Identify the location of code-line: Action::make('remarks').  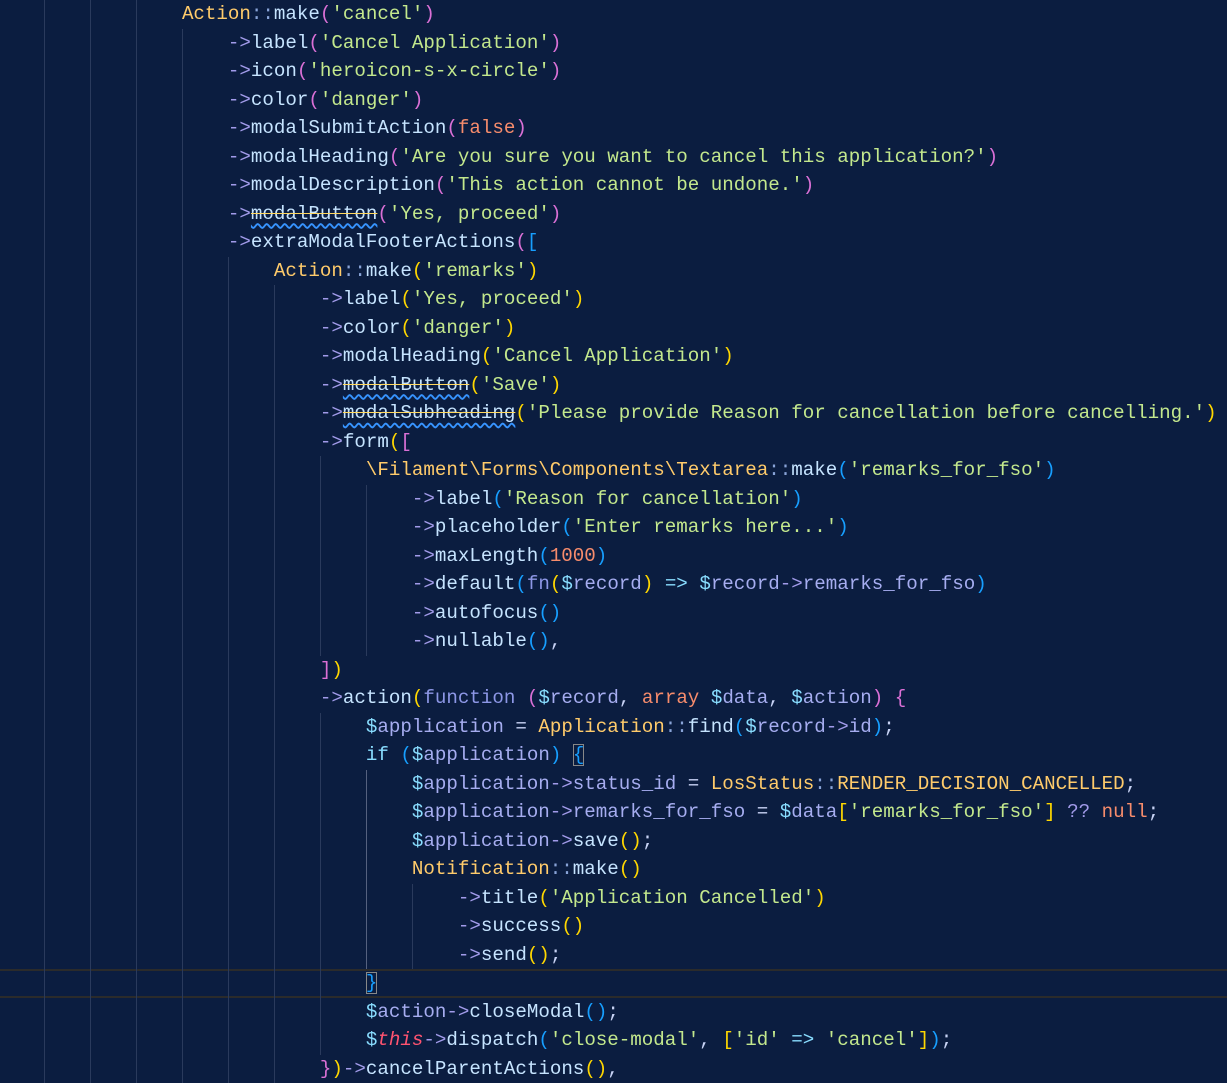
(613, 271).